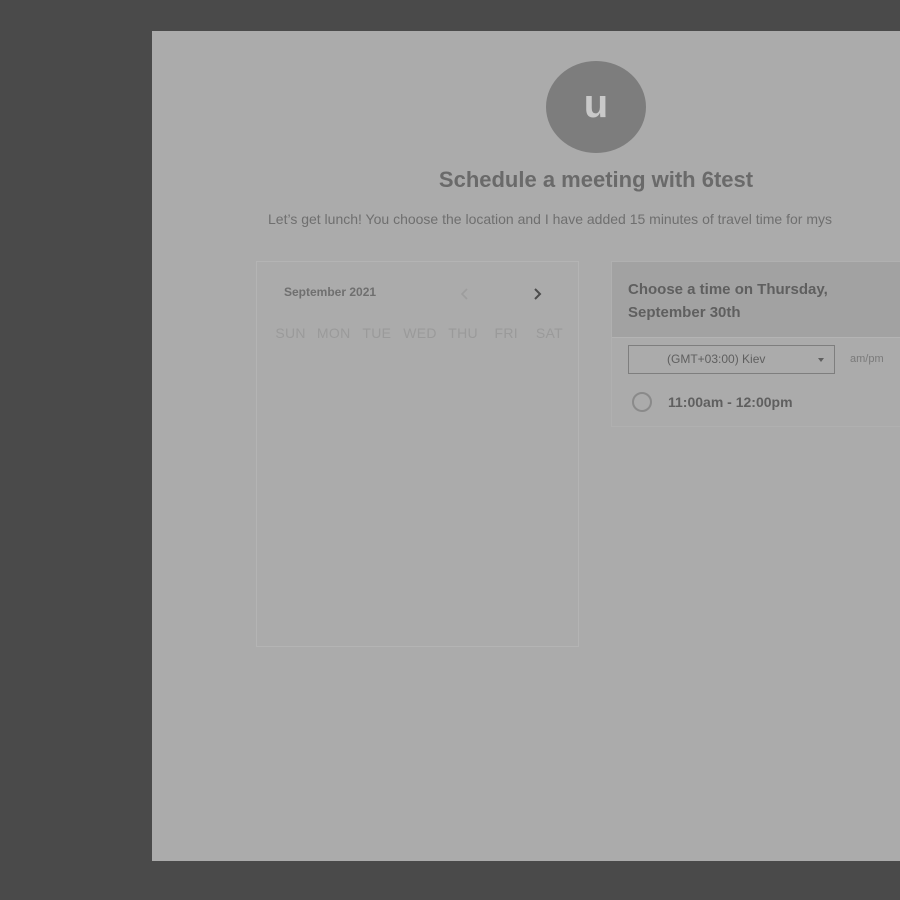 This screenshot has height=900, width=900. What do you see at coordinates (549, 333) in the screenshot?
I see `weekday-sat: SAT` at bounding box center [549, 333].